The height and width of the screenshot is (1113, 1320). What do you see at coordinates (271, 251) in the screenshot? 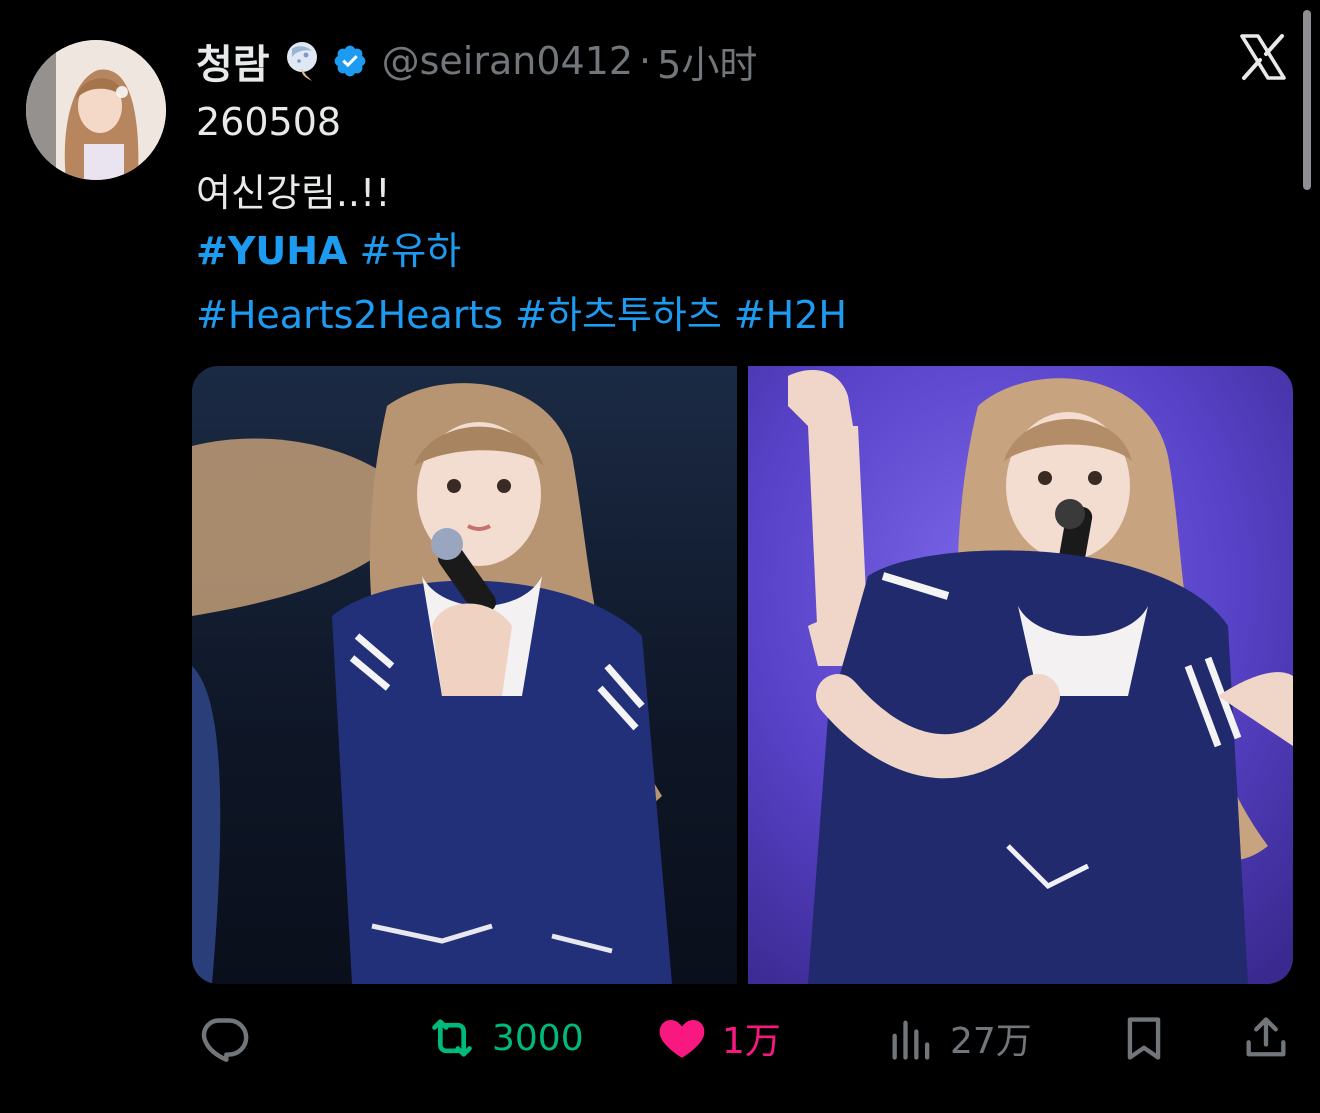
I see `hashtag-link: #YUHA` at bounding box center [271, 251].